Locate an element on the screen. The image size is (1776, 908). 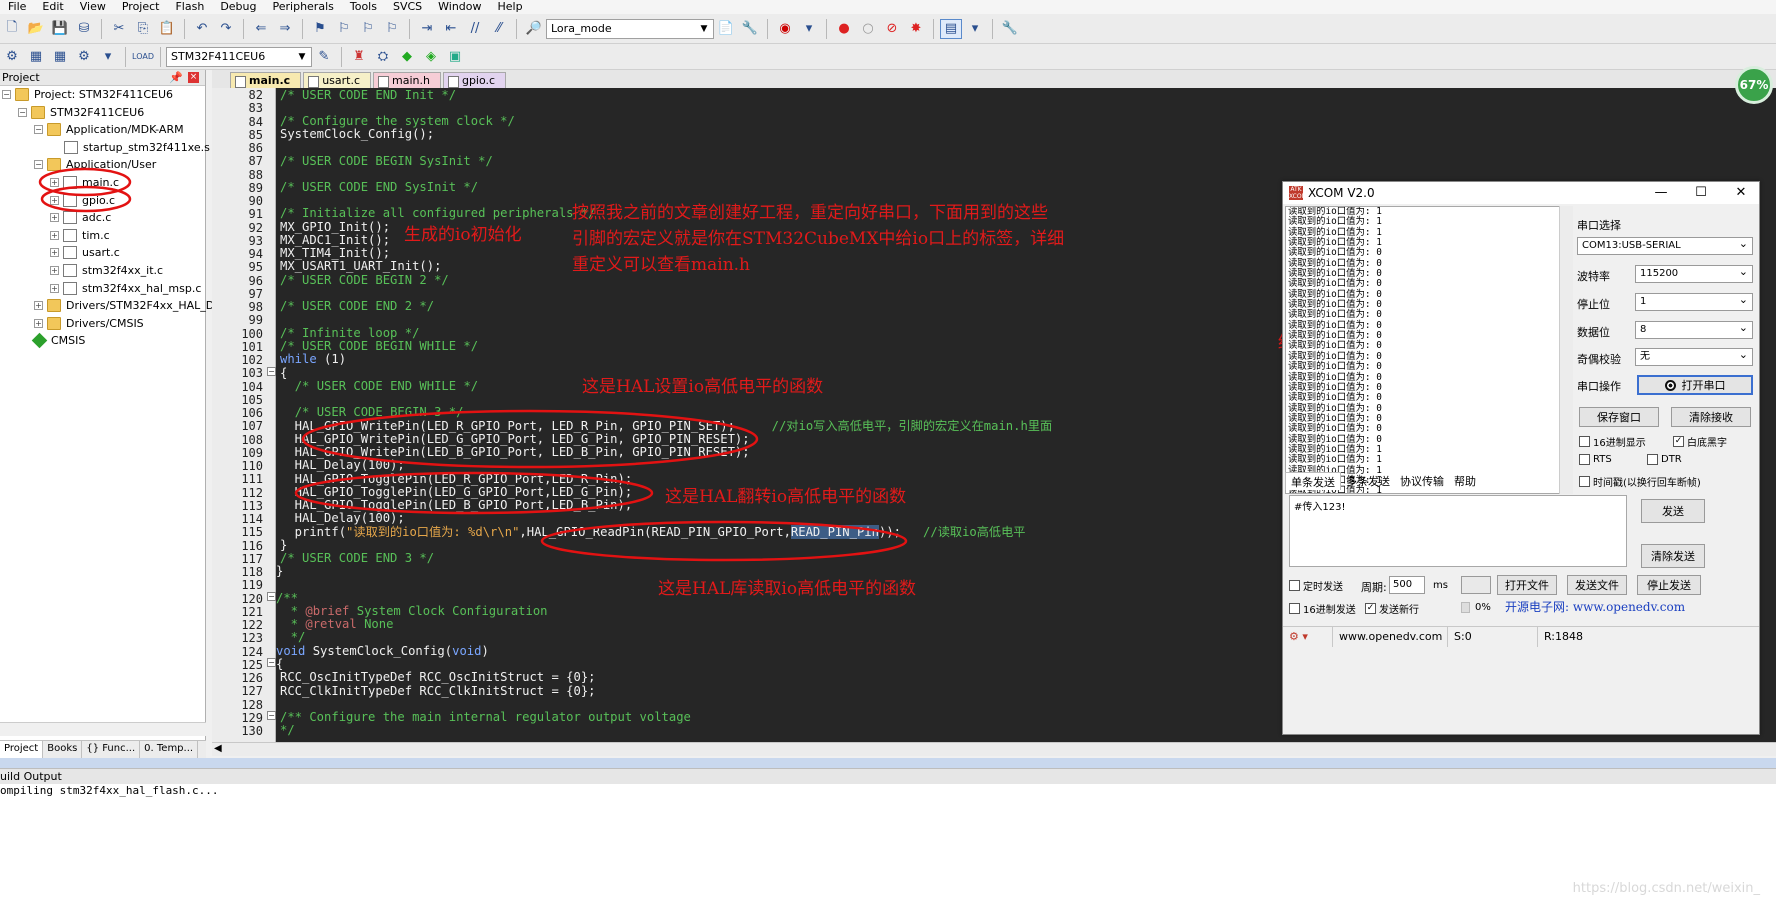
data-bits-select: 8 is located at coordinates (1694, 329).